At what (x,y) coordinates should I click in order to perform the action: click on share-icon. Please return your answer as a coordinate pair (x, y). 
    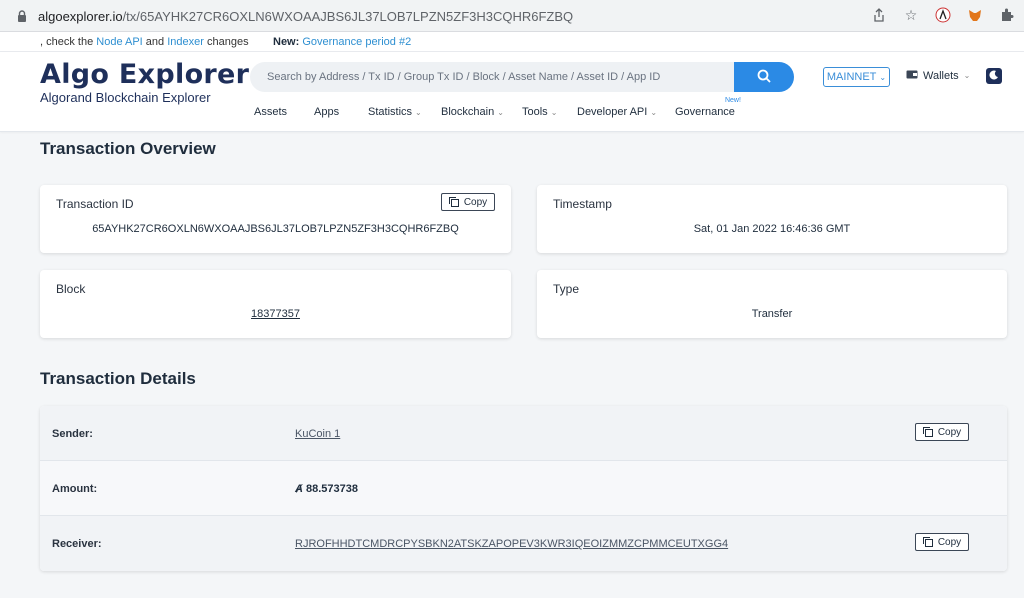
    Looking at the image, I should click on (879, 15).